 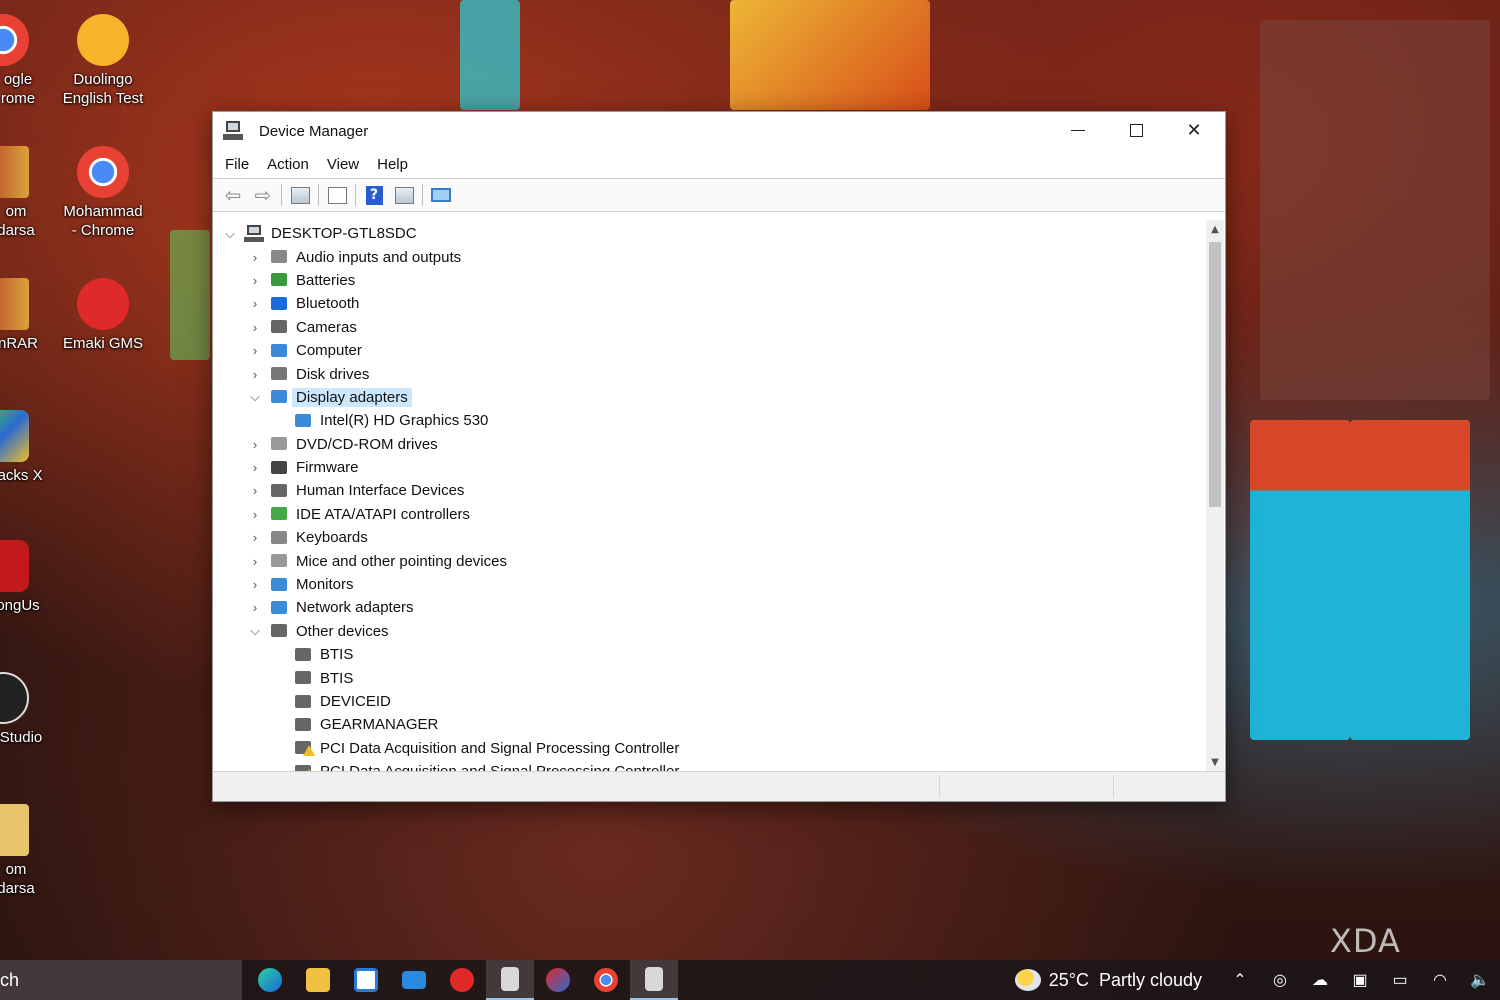 I want to click on tree-category: › Disk drives, so click(x=709, y=373).